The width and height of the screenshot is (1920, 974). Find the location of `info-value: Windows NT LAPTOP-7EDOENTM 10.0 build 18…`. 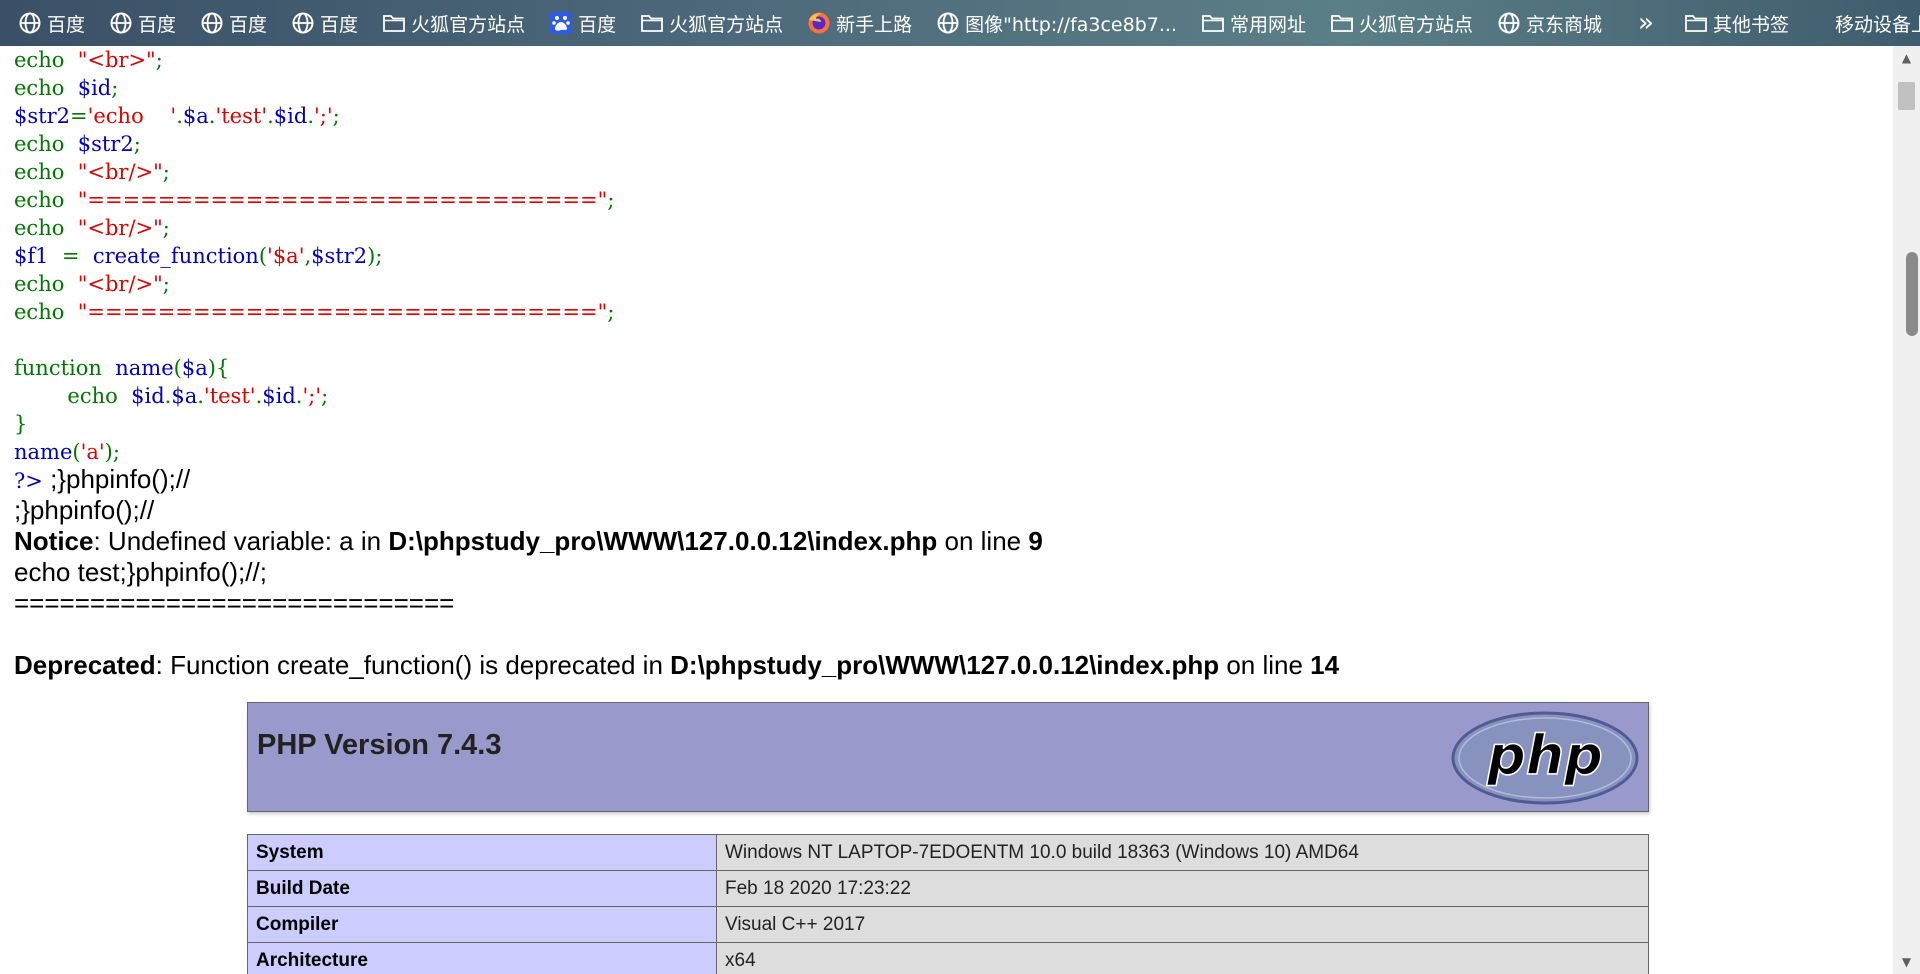

info-value: Windows NT LAPTOP-7EDOENTM 10.0 build 18… is located at coordinates (1182, 852).